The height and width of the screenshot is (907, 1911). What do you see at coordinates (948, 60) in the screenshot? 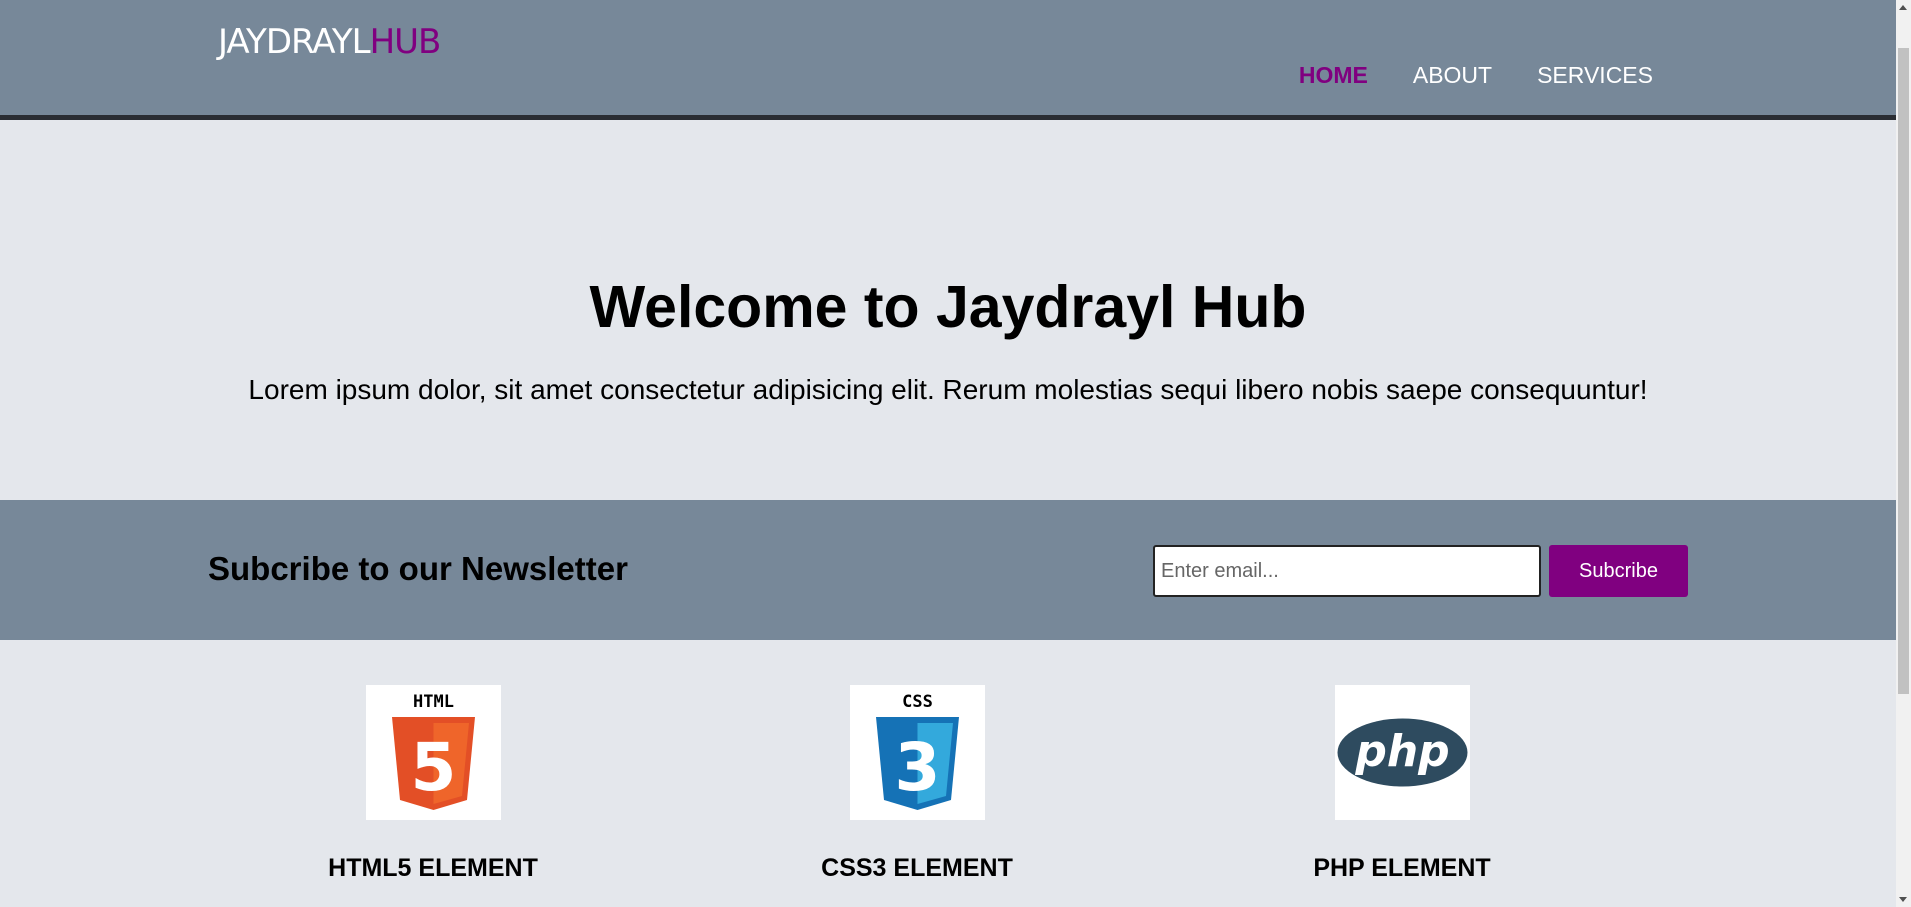
I see `site-header: JAYDRAYLHUB HOME ABOUT SERVICES` at bounding box center [948, 60].